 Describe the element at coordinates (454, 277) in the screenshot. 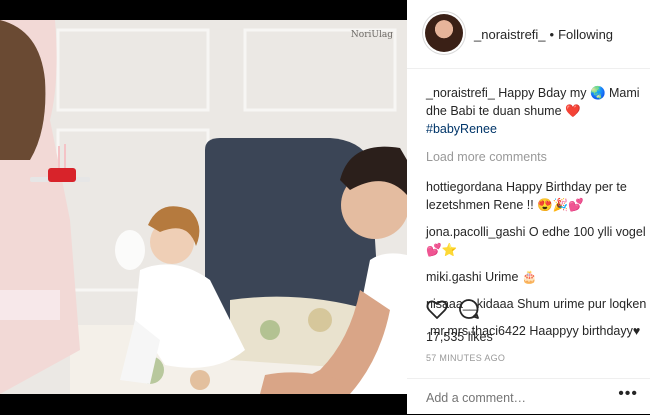

I see `comment-username: miki.gashi` at that location.